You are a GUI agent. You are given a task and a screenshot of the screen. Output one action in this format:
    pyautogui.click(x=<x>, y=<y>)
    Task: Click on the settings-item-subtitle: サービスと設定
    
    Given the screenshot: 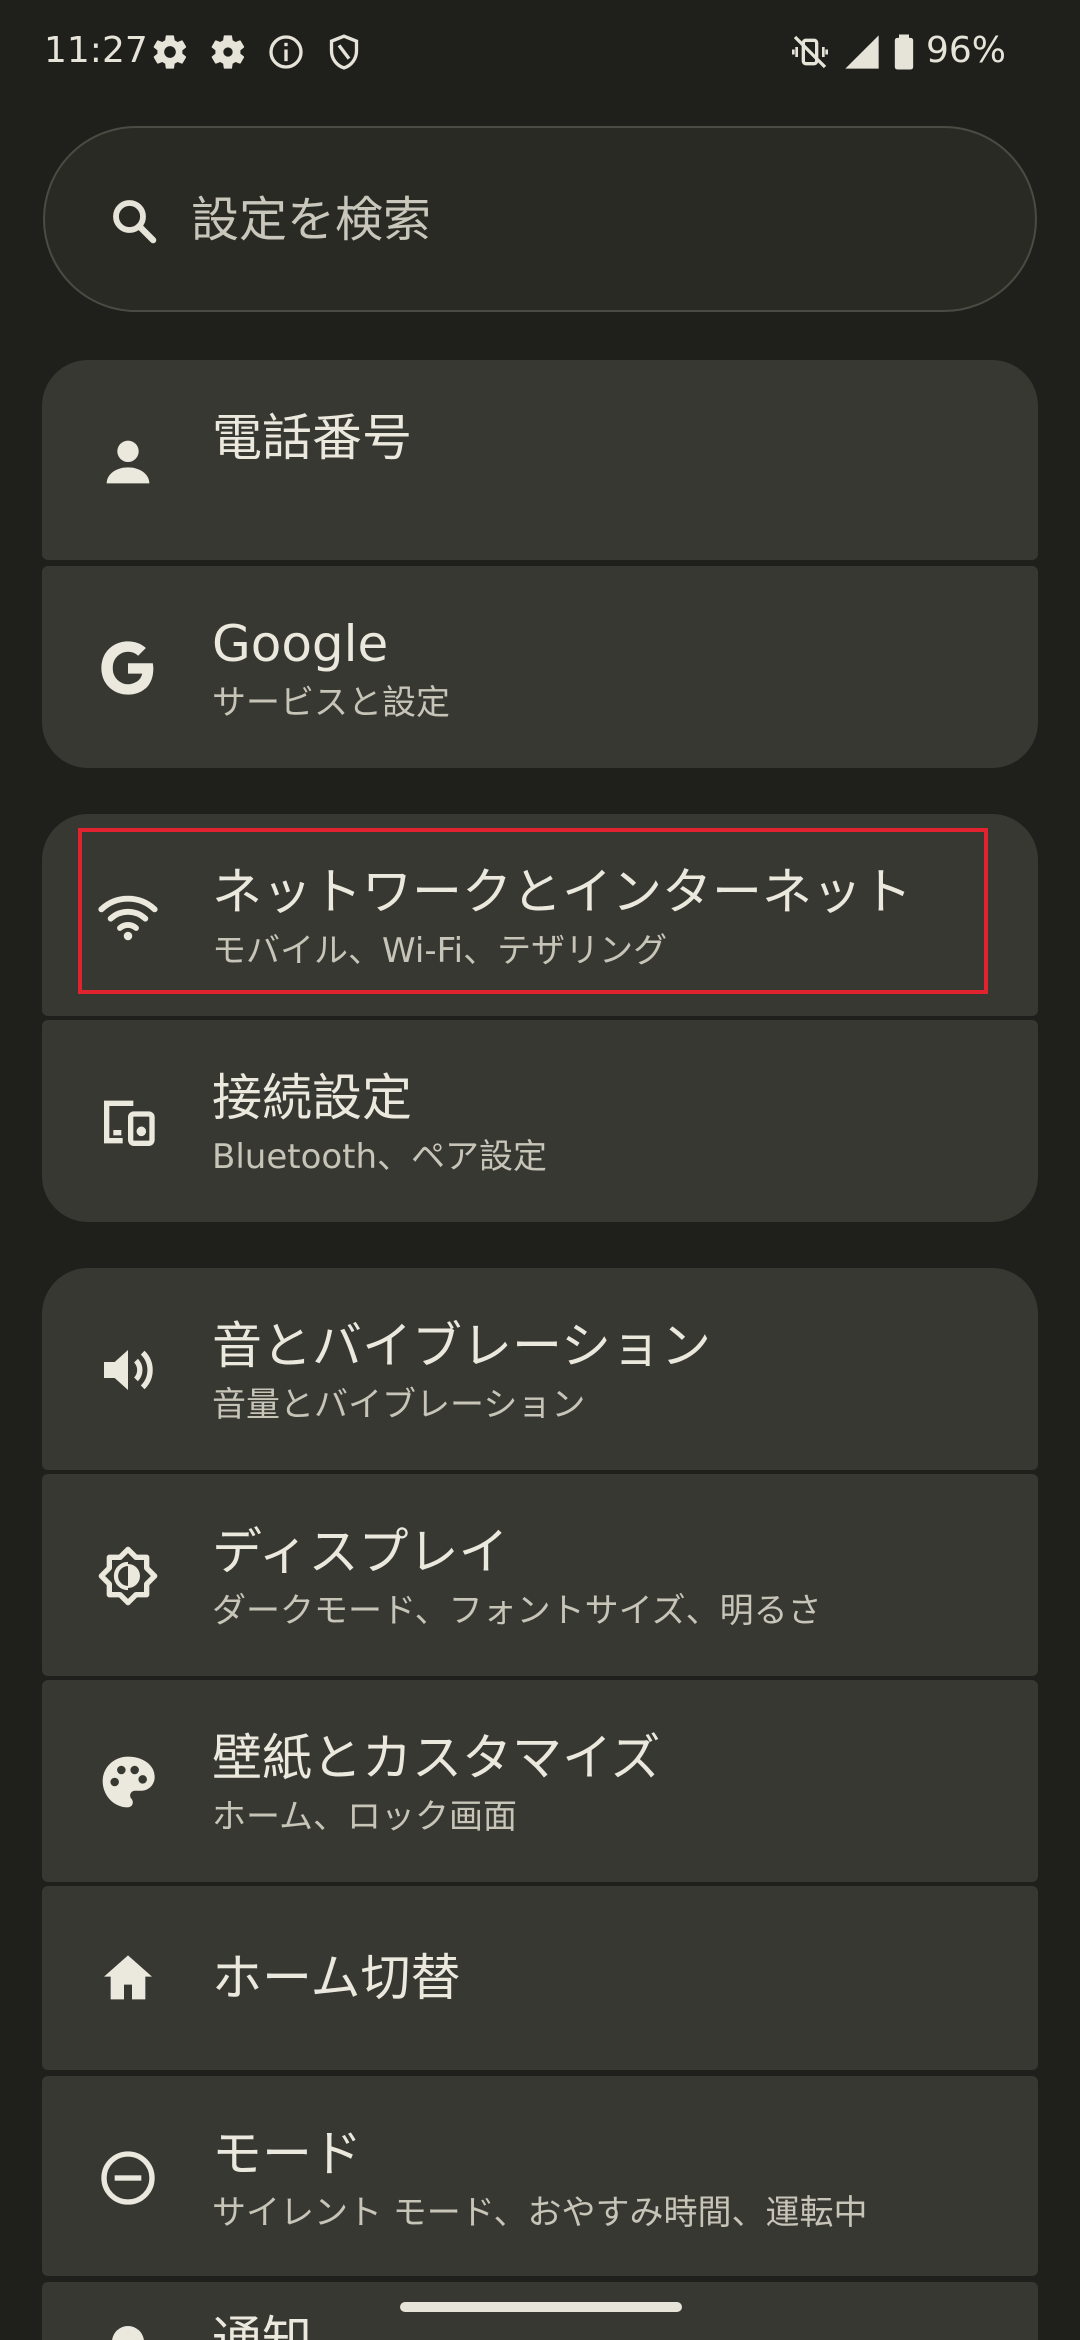 What is the action you would take?
    pyautogui.click(x=331, y=703)
    